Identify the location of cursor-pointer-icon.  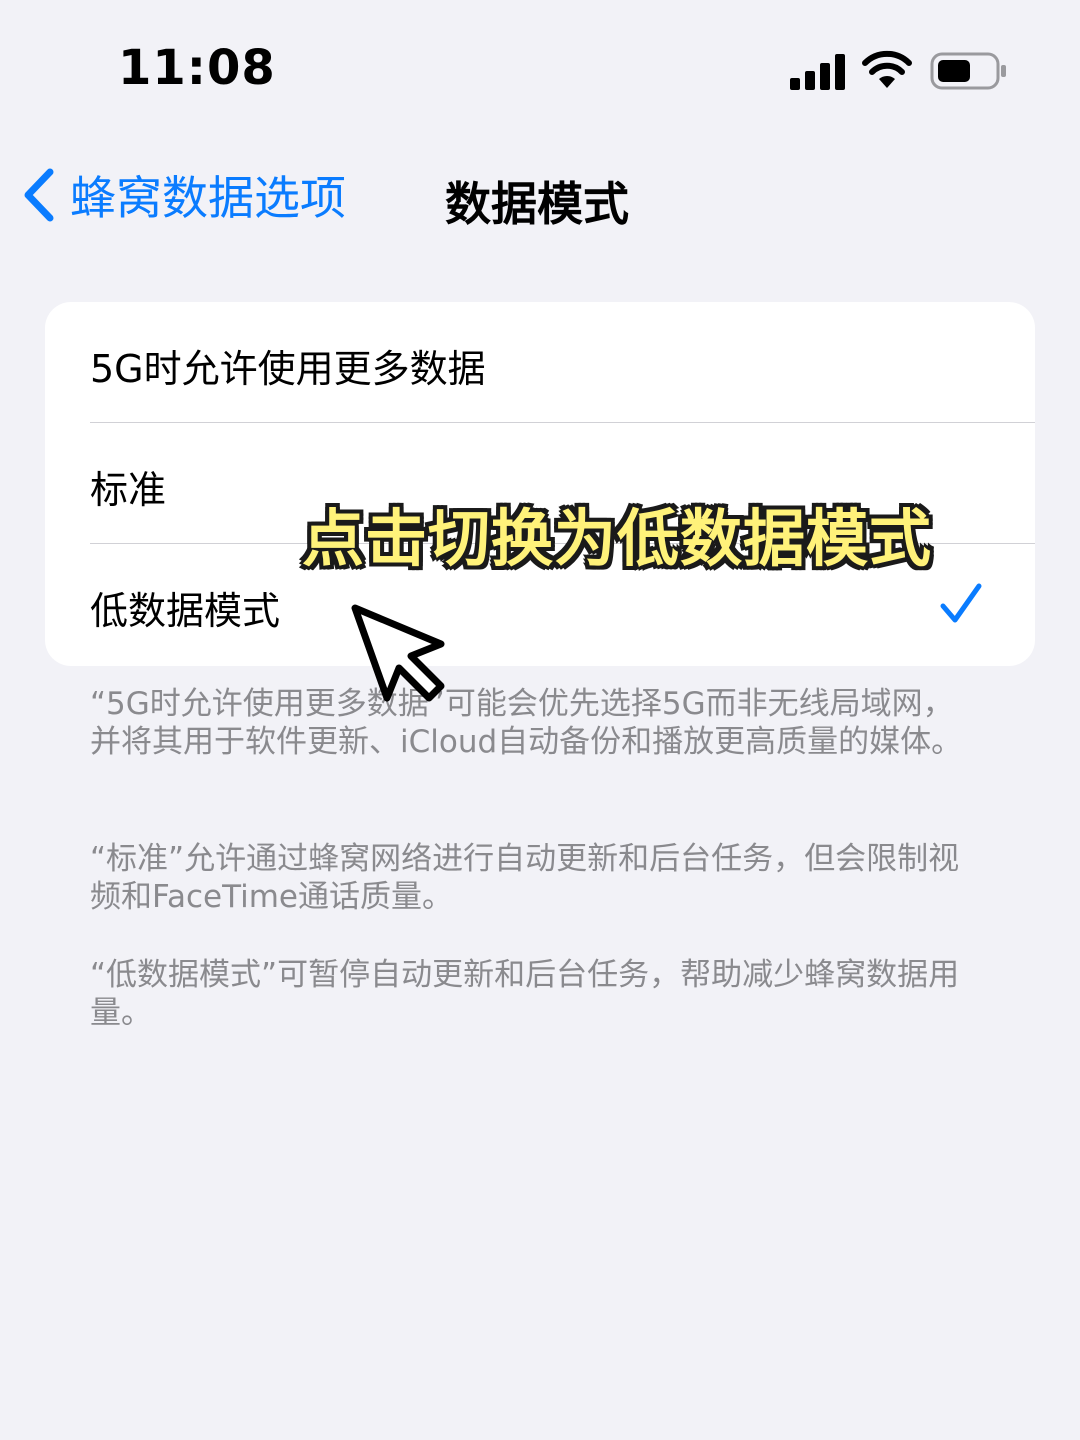
(398, 653).